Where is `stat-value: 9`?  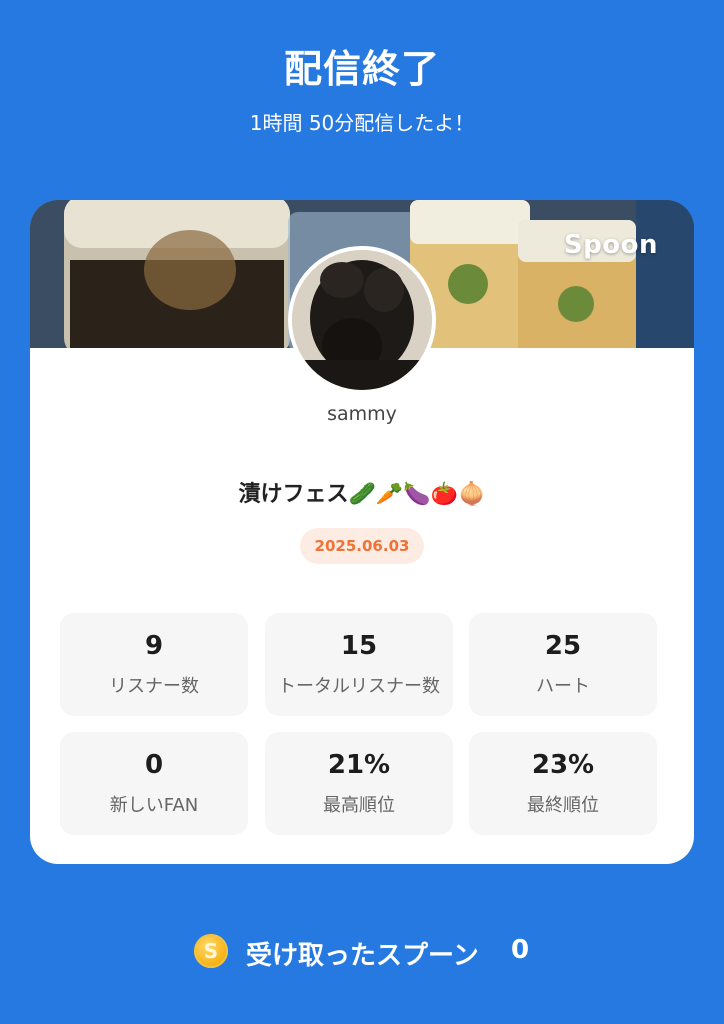 stat-value: 9 is located at coordinates (154, 646).